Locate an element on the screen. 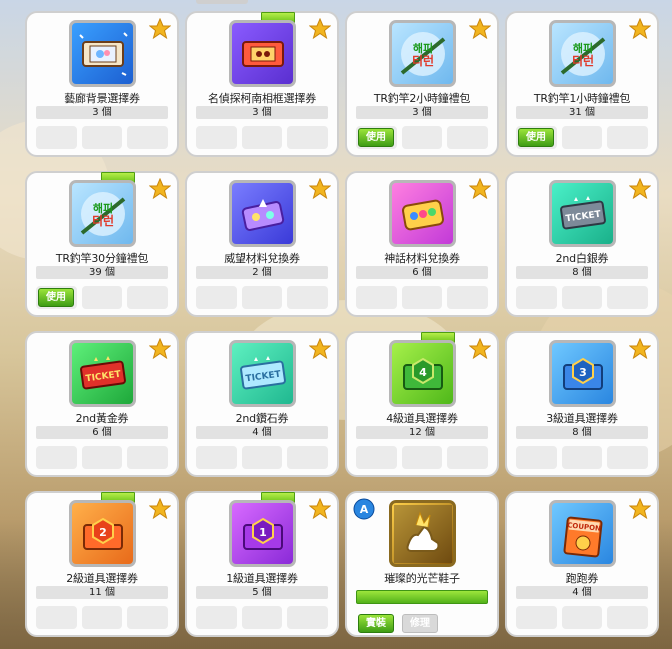 The width and height of the screenshot is (672, 649). quantity-bar: 12 個 is located at coordinates (422, 432).